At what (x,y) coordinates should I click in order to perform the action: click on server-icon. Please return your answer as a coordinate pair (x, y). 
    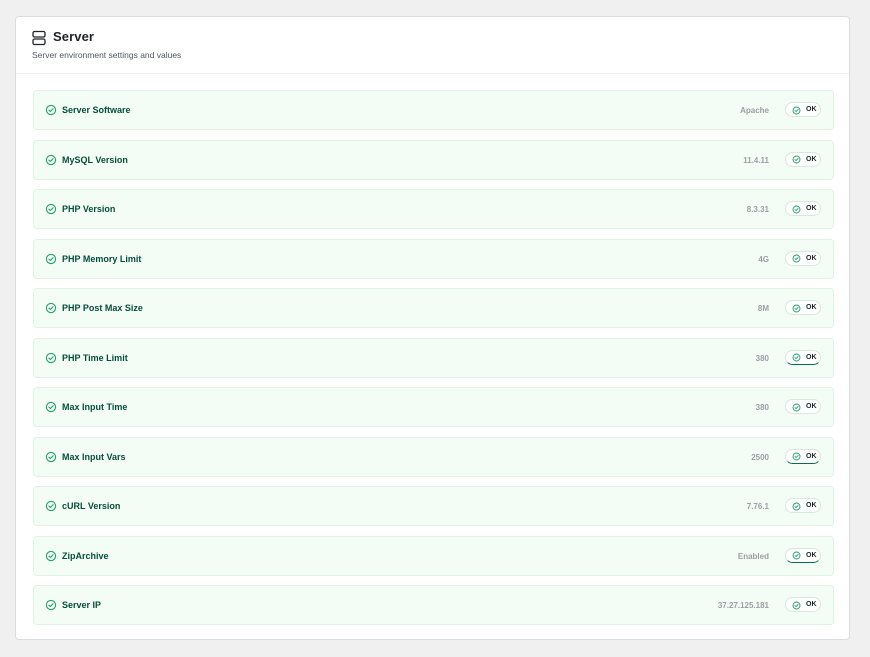
    Looking at the image, I should click on (39, 38).